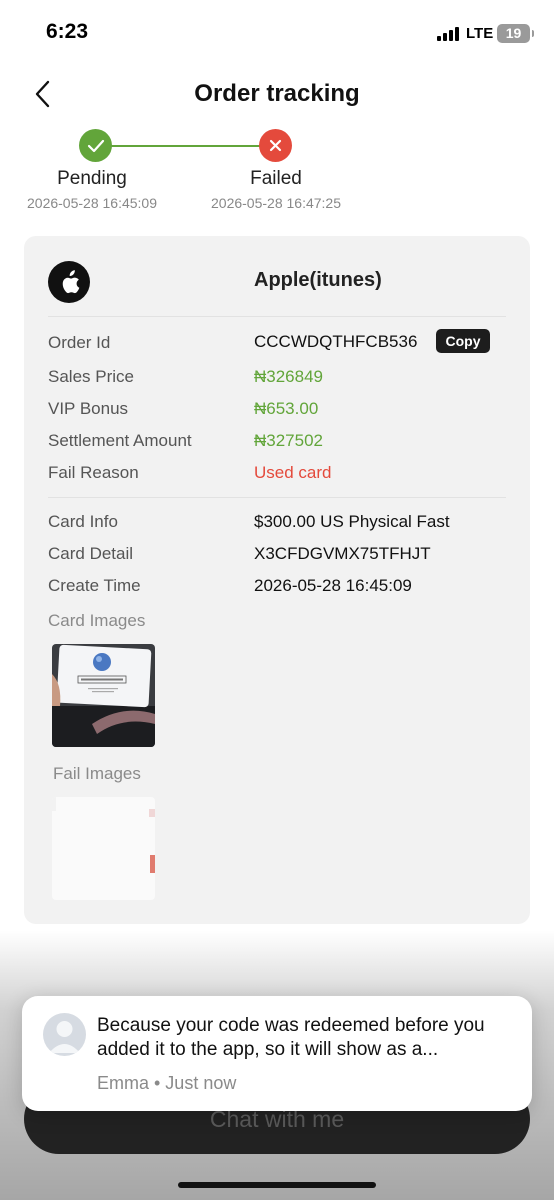  What do you see at coordinates (293, 472) in the screenshot?
I see `fail-reason-value: Used card` at bounding box center [293, 472].